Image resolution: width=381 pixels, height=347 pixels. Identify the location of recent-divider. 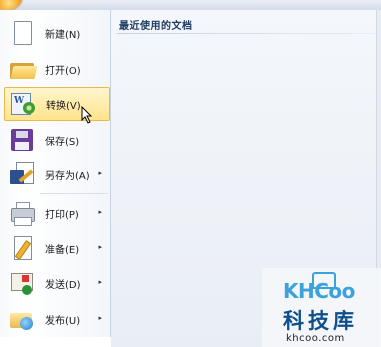
(246, 33).